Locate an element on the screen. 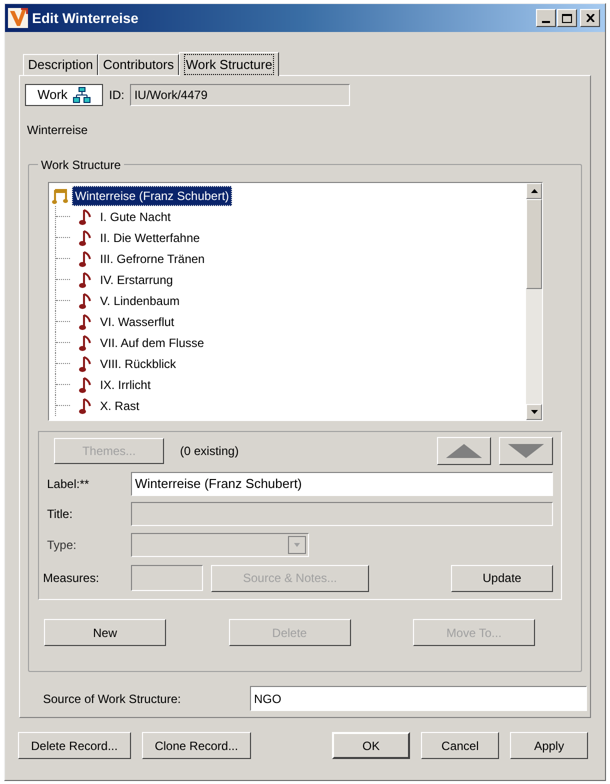 This screenshot has height=784, width=610. tree-item: VII. Auf dem Flusse is located at coordinates (152, 343).